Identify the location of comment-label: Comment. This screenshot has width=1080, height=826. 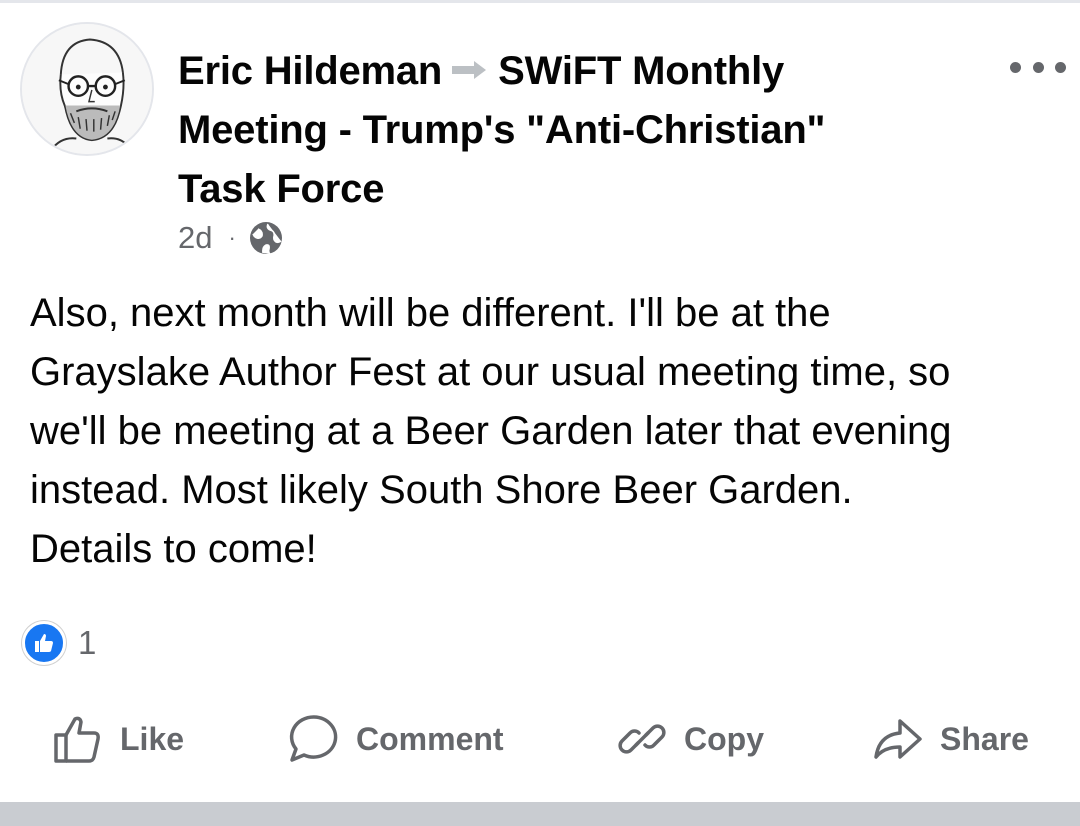
(430, 738).